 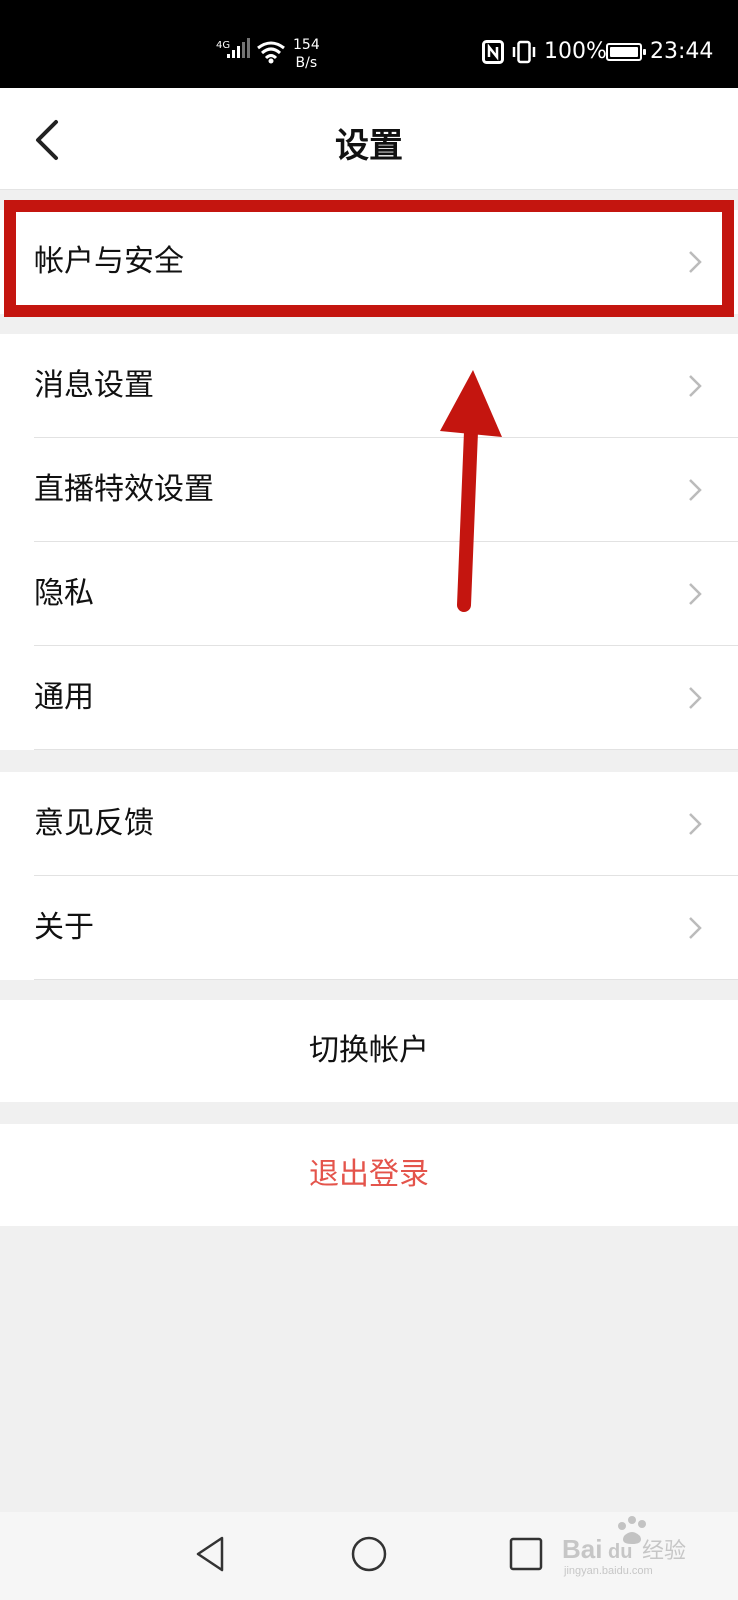 I want to click on svg-text: Bai, so click(x=582, y=1549).